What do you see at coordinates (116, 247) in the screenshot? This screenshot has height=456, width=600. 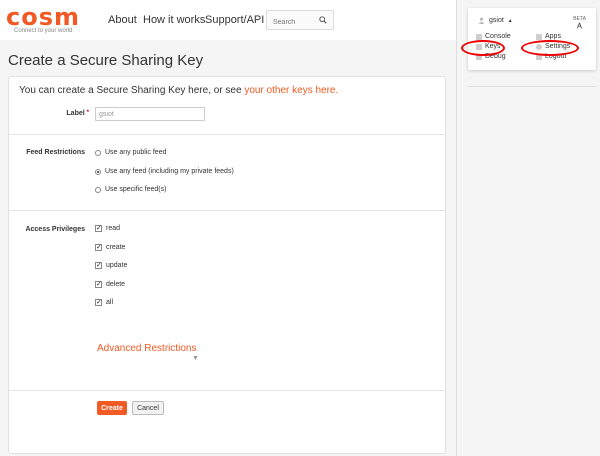 I see `privilege-label: create` at bounding box center [116, 247].